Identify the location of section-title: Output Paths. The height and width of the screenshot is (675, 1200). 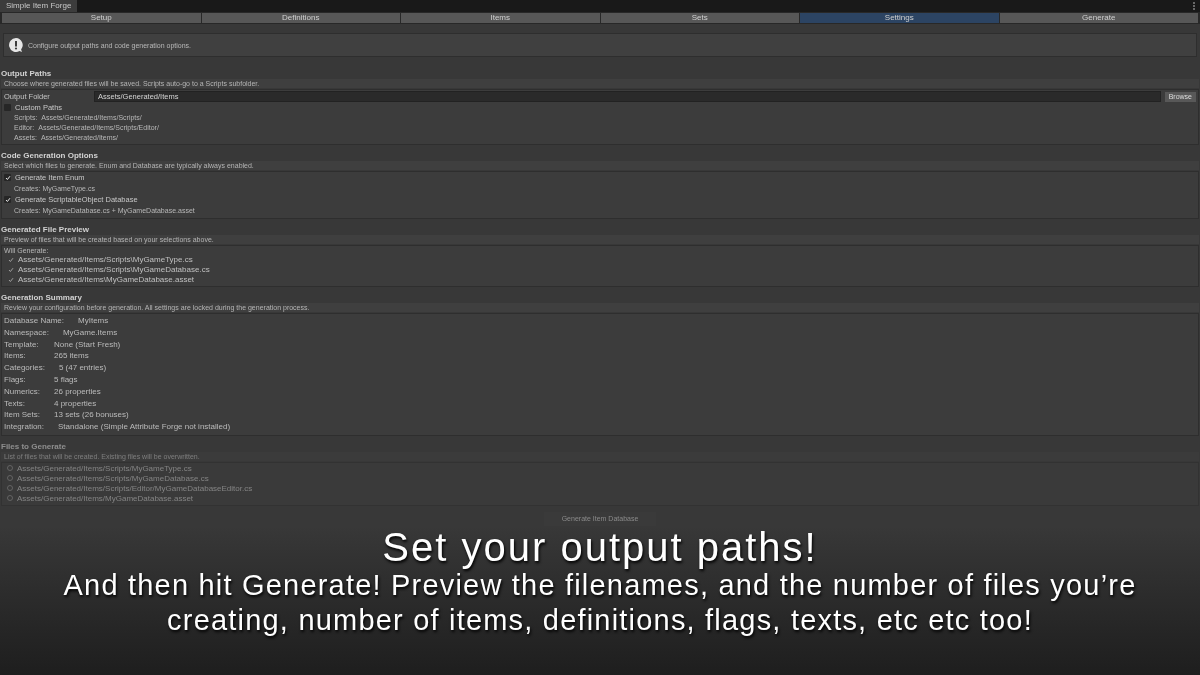
(27, 73).